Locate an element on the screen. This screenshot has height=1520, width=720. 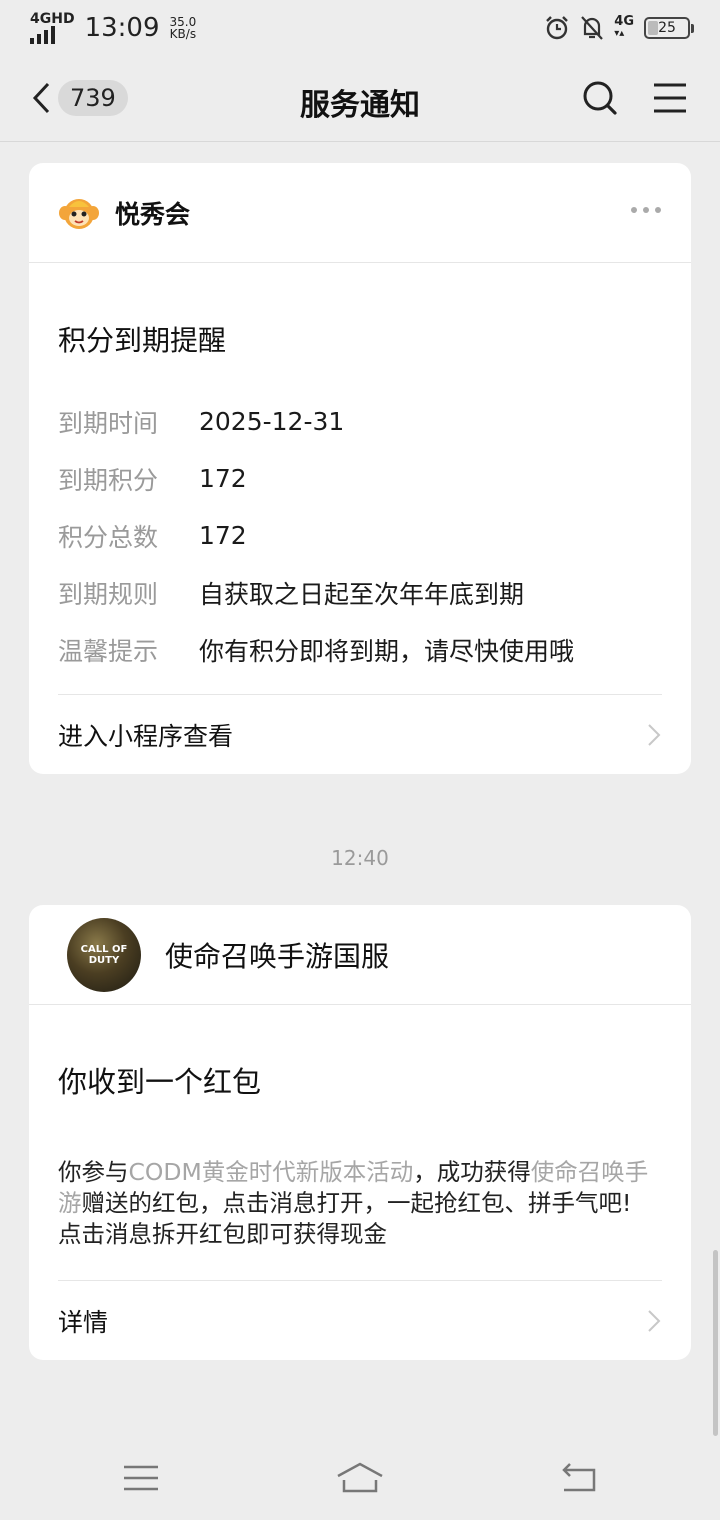
battery-fill is located at coordinates (653, 28).